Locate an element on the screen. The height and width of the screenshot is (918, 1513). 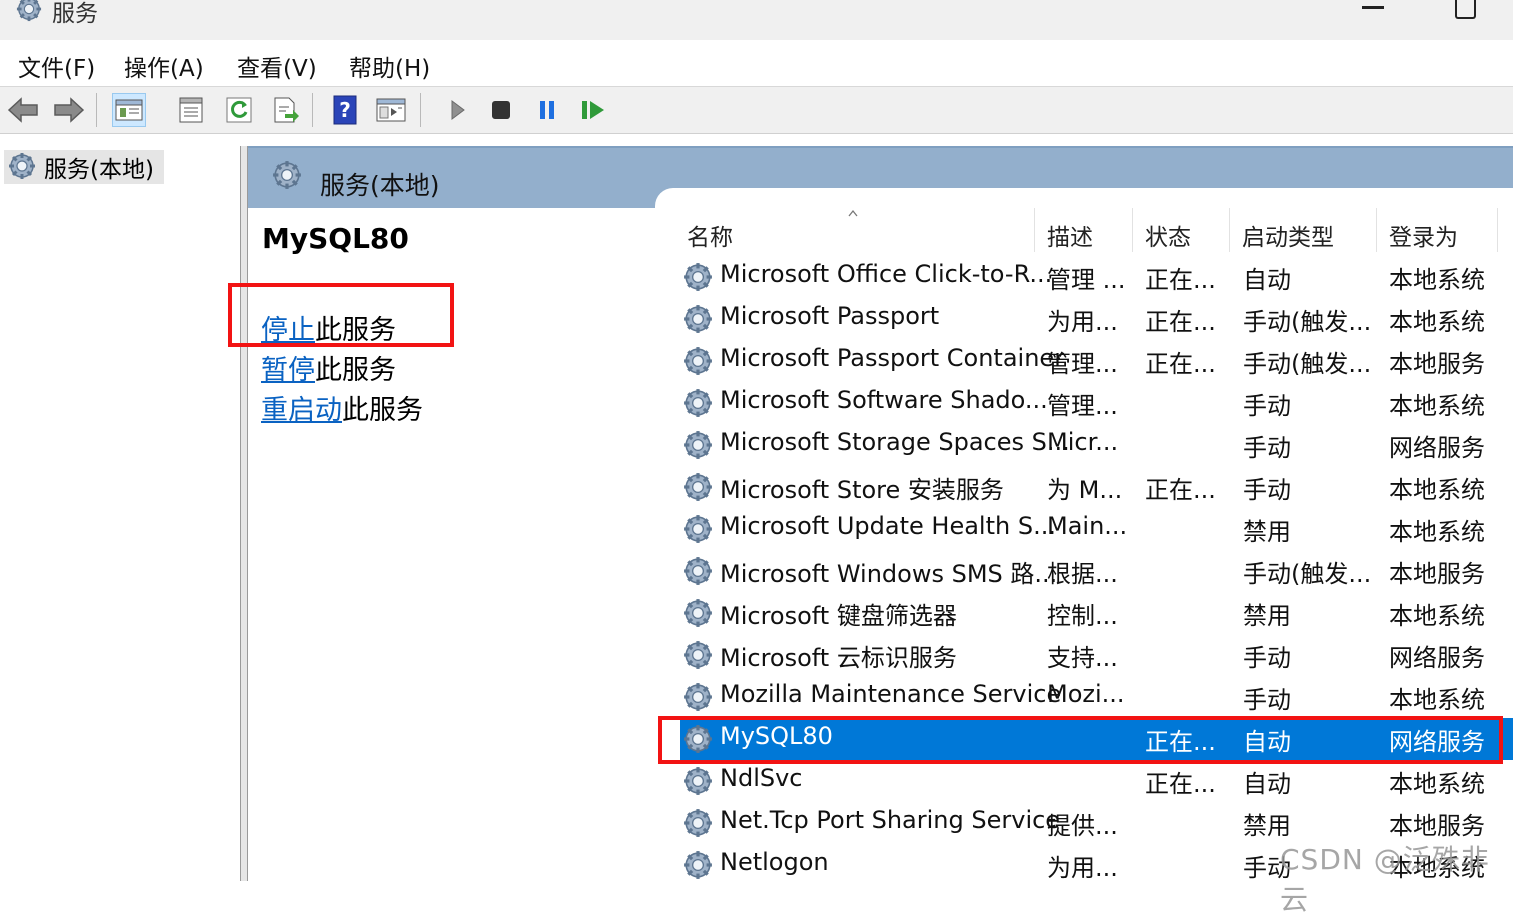
minimize-button is located at coordinates (1373, 7).